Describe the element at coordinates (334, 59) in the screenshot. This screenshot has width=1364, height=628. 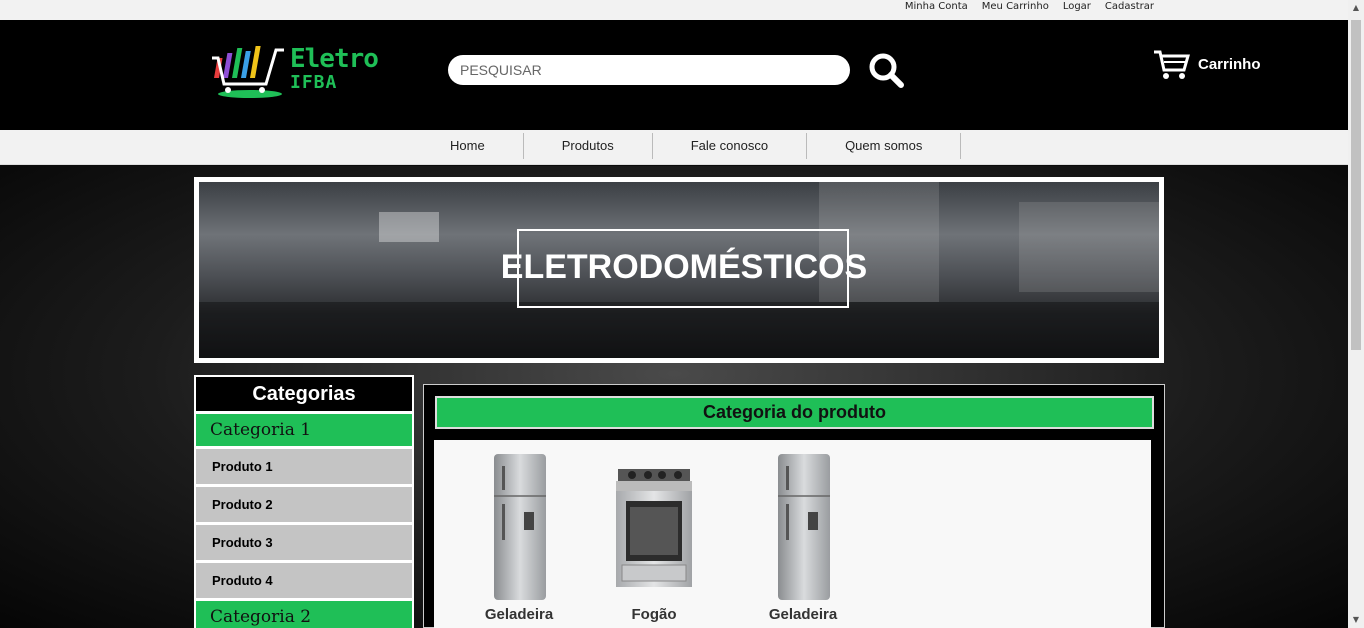
I see `logo-text-eletro: Eletro` at that location.